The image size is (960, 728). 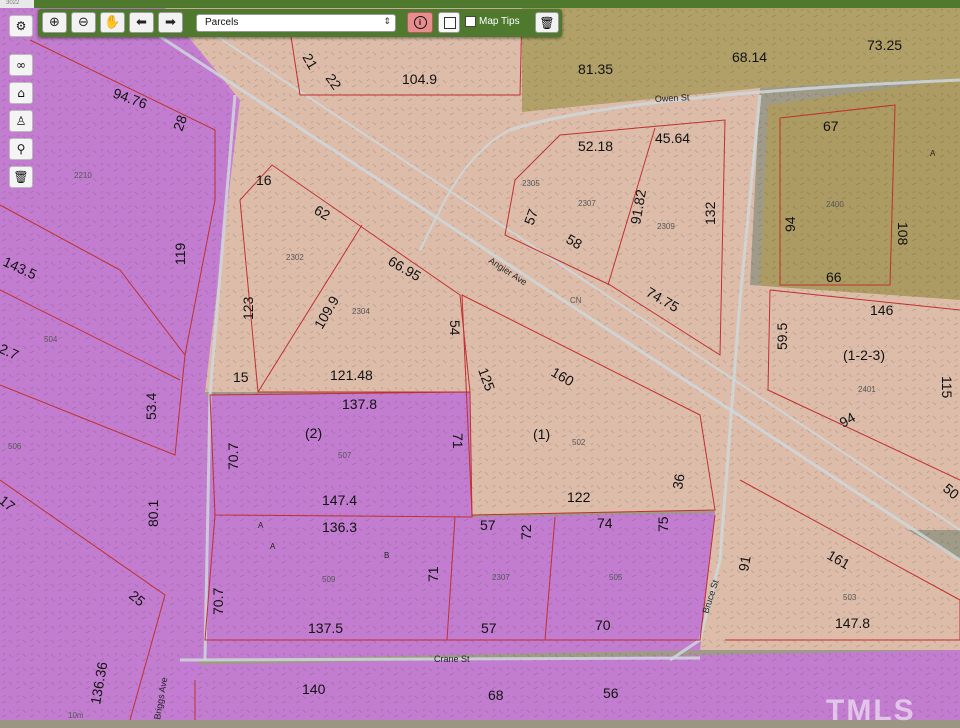 What do you see at coordinates (325, 628) in the screenshot?
I see `dim-label: 137.5` at bounding box center [325, 628].